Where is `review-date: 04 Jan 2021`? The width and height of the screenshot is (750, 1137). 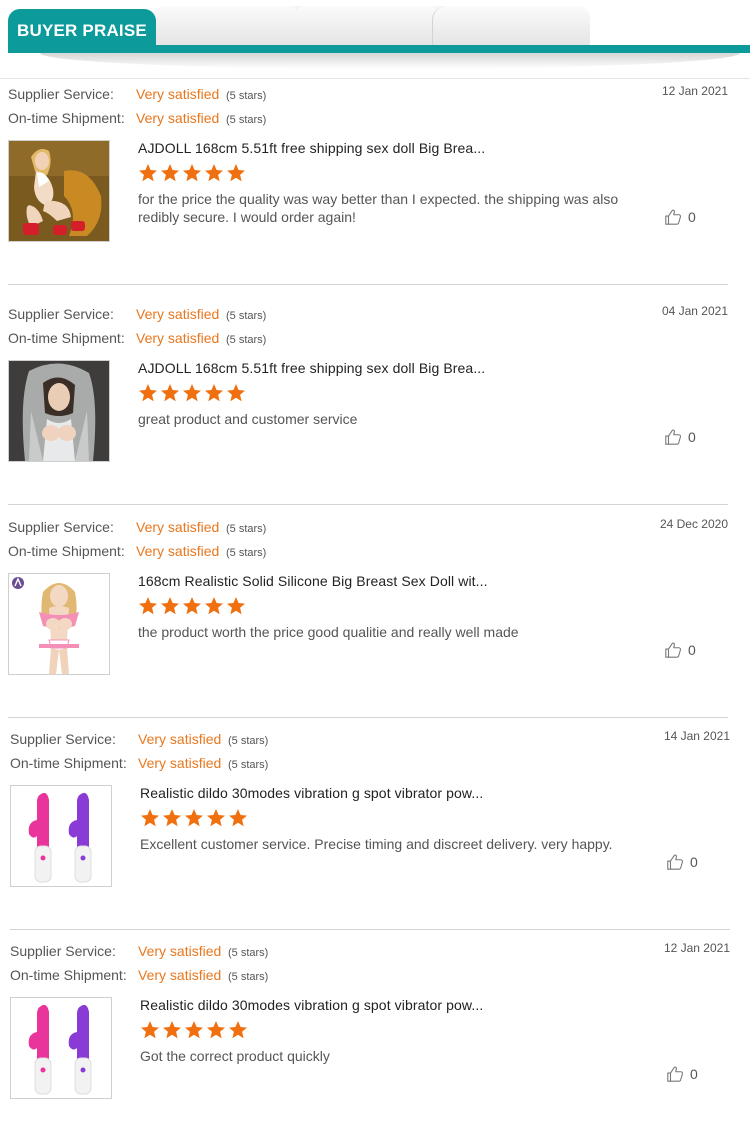 review-date: 04 Jan 2021 is located at coordinates (694, 311).